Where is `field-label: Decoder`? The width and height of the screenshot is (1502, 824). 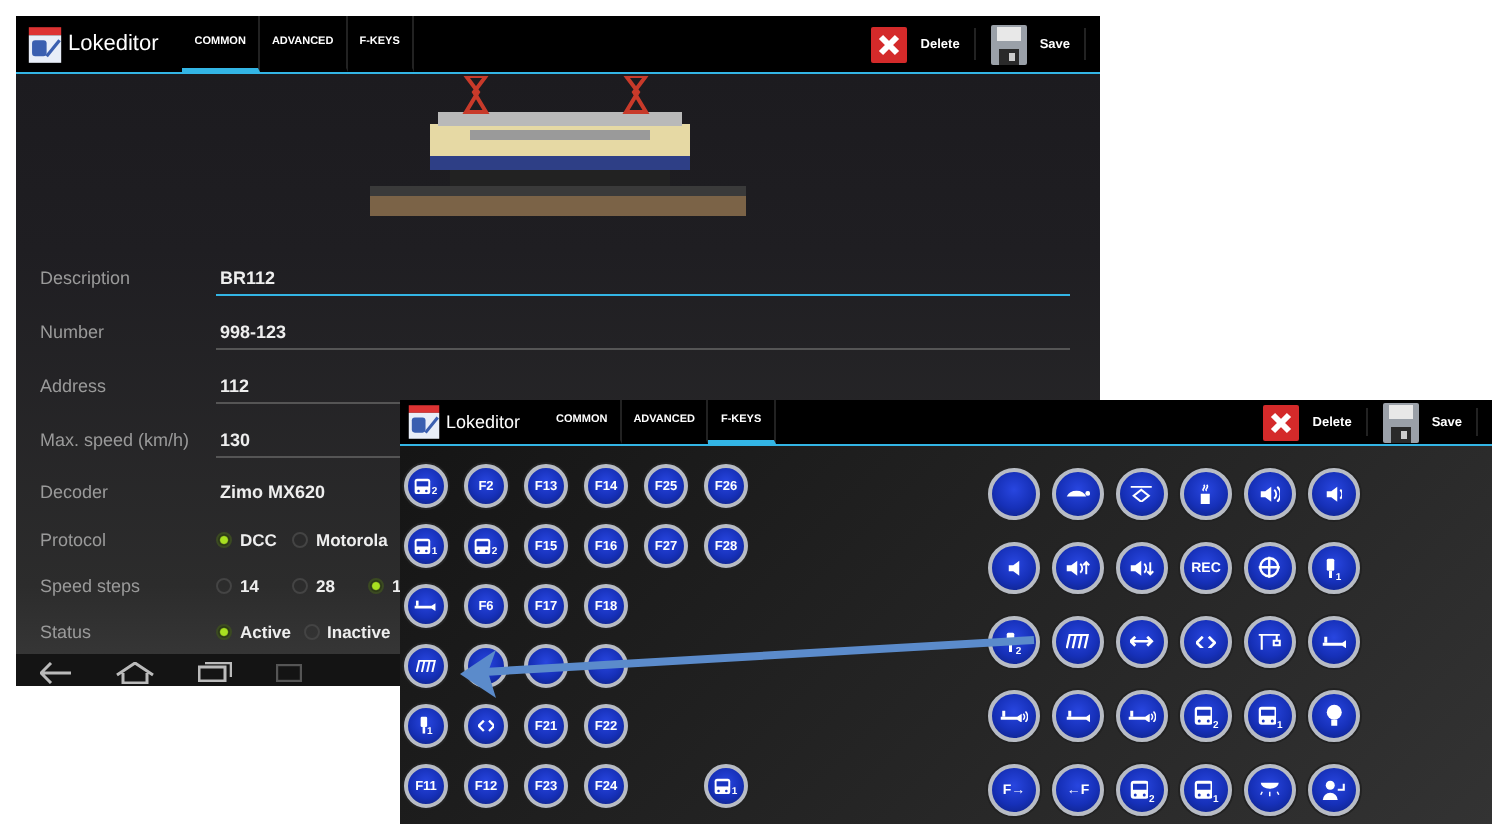
field-label: Decoder is located at coordinates (75, 491).